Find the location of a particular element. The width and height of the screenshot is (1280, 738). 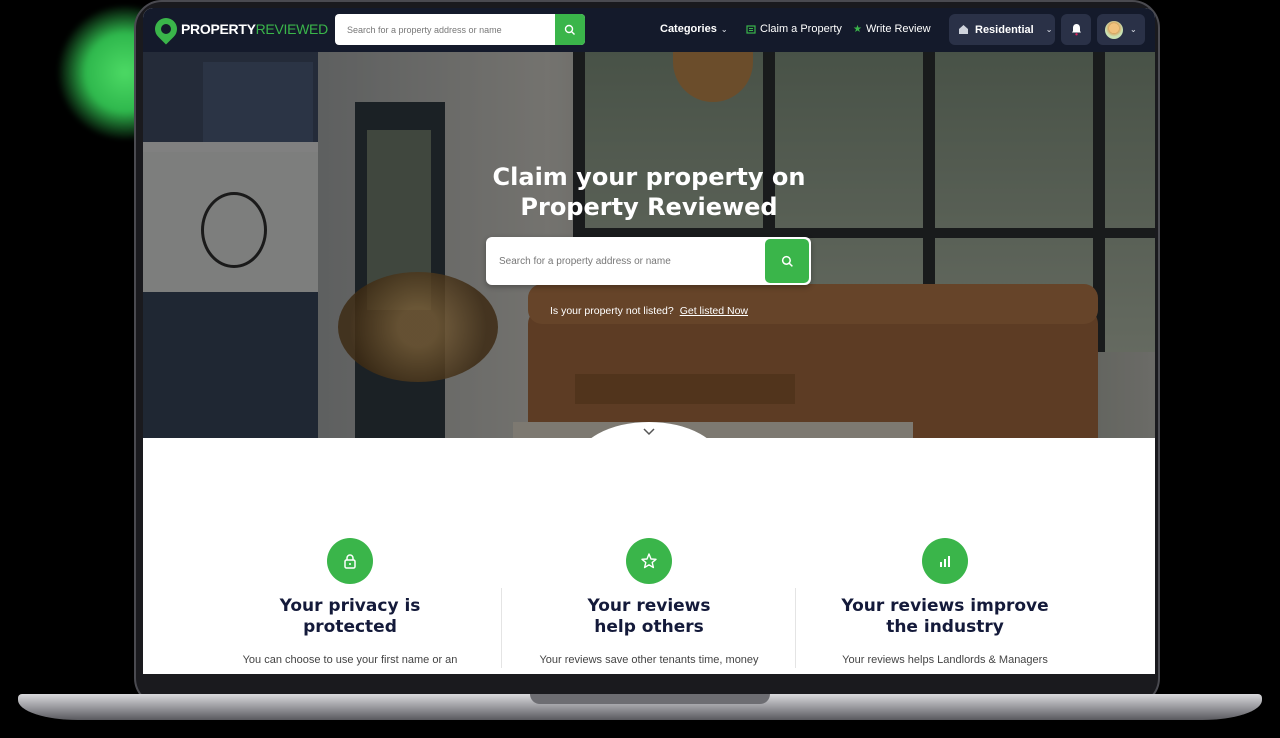

user-menu: ⌄ is located at coordinates (1121, 29).